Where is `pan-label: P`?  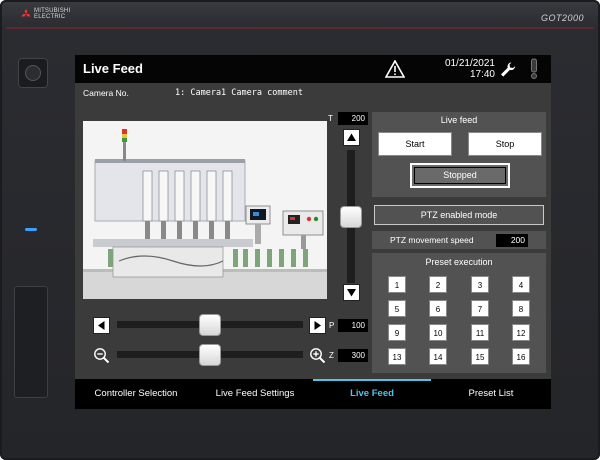
pan-label: P is located at coordinates (332, 325).